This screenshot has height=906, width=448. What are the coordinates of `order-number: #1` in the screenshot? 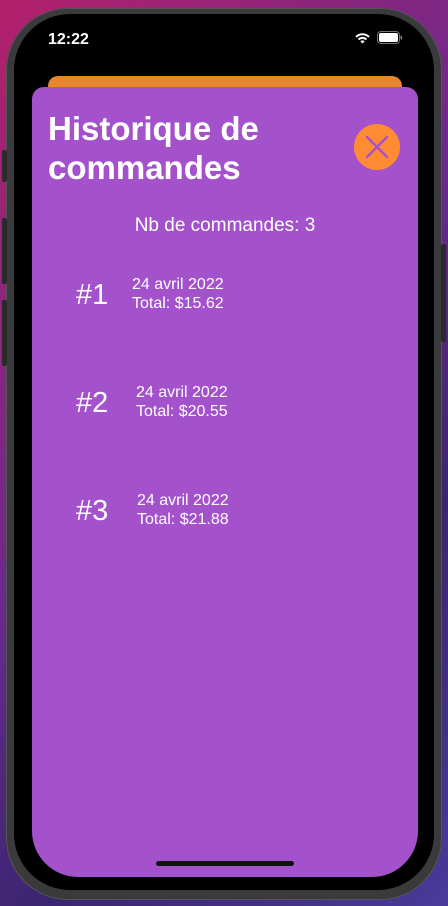 It's located at (92, 295).